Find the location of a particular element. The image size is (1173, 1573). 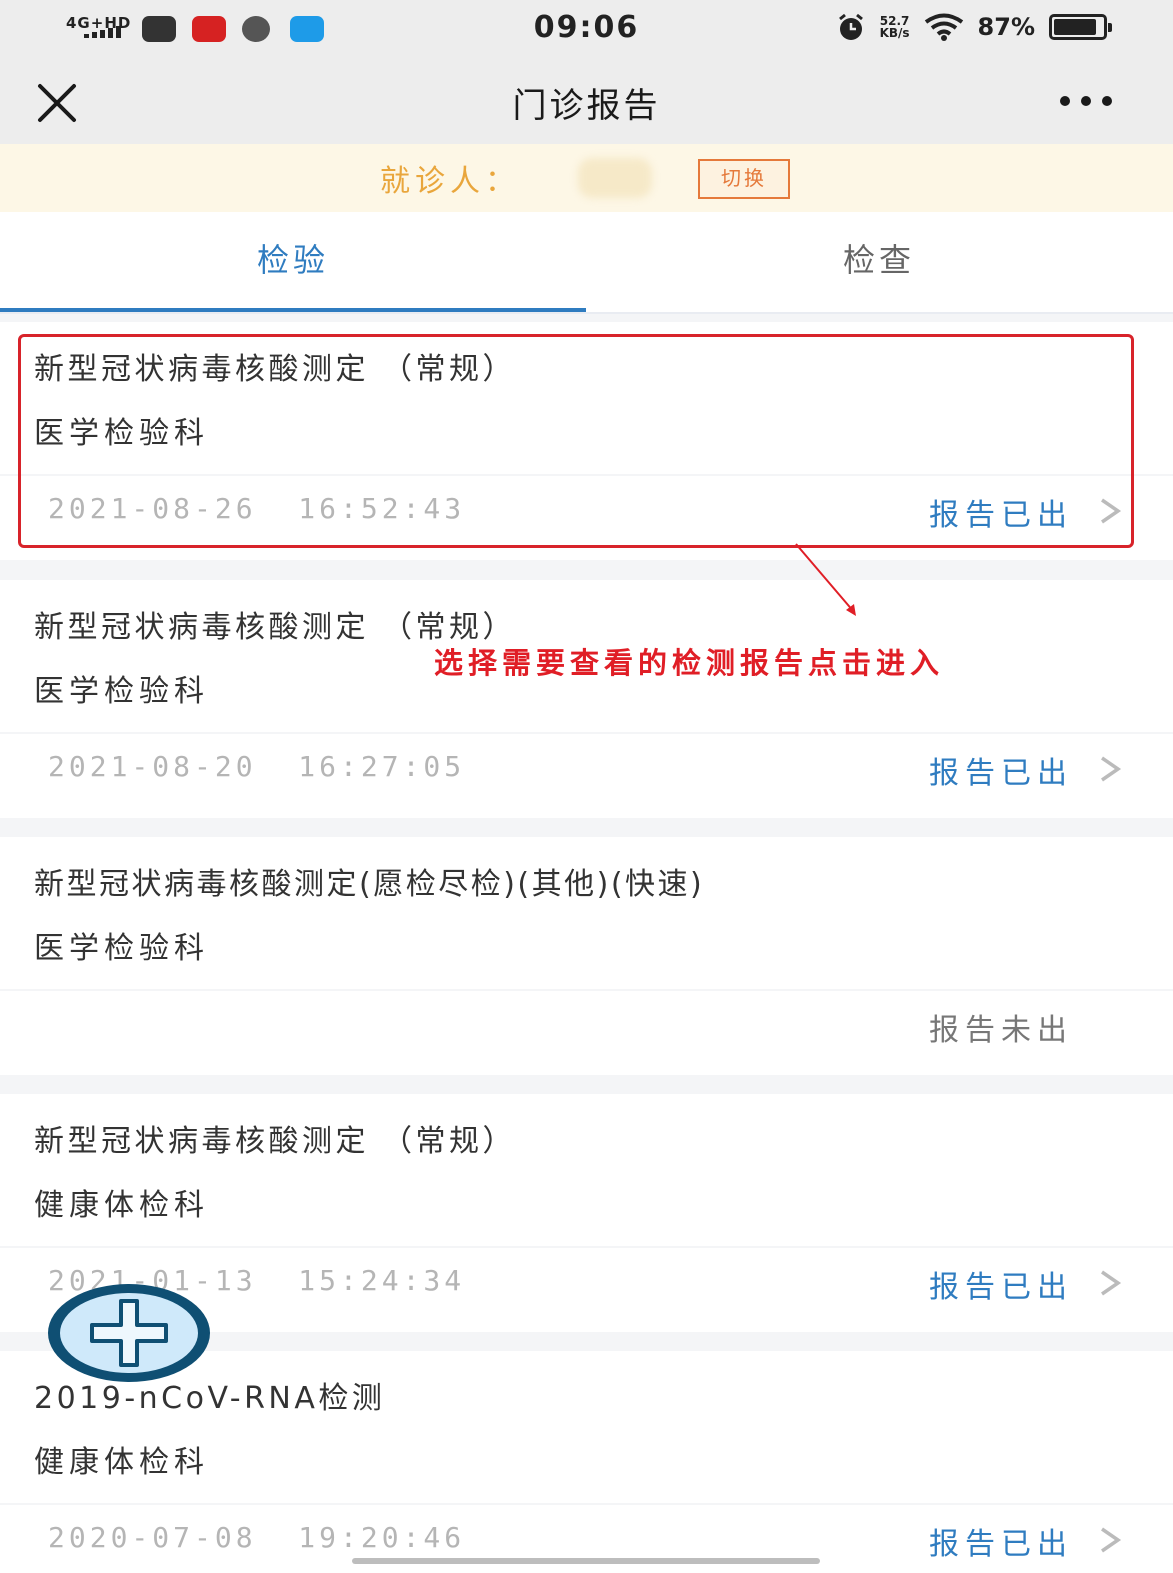

annotation-arrow is located at coordinates (825, 579).